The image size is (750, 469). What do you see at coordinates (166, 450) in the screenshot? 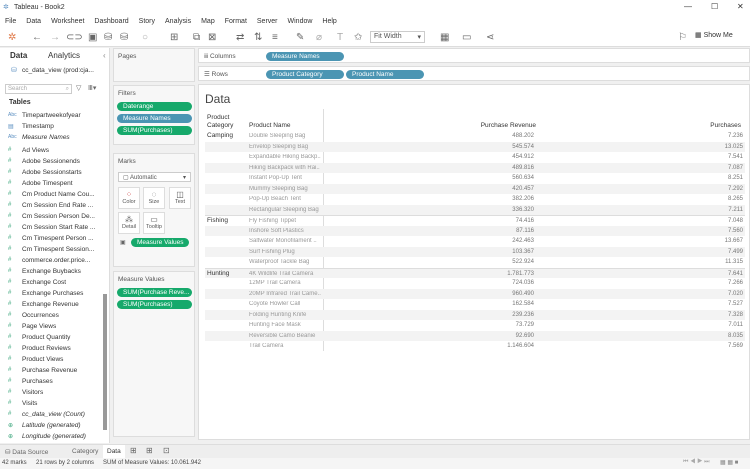
I see `new-story-icon: ⊡` at bounding box center [166, 450].